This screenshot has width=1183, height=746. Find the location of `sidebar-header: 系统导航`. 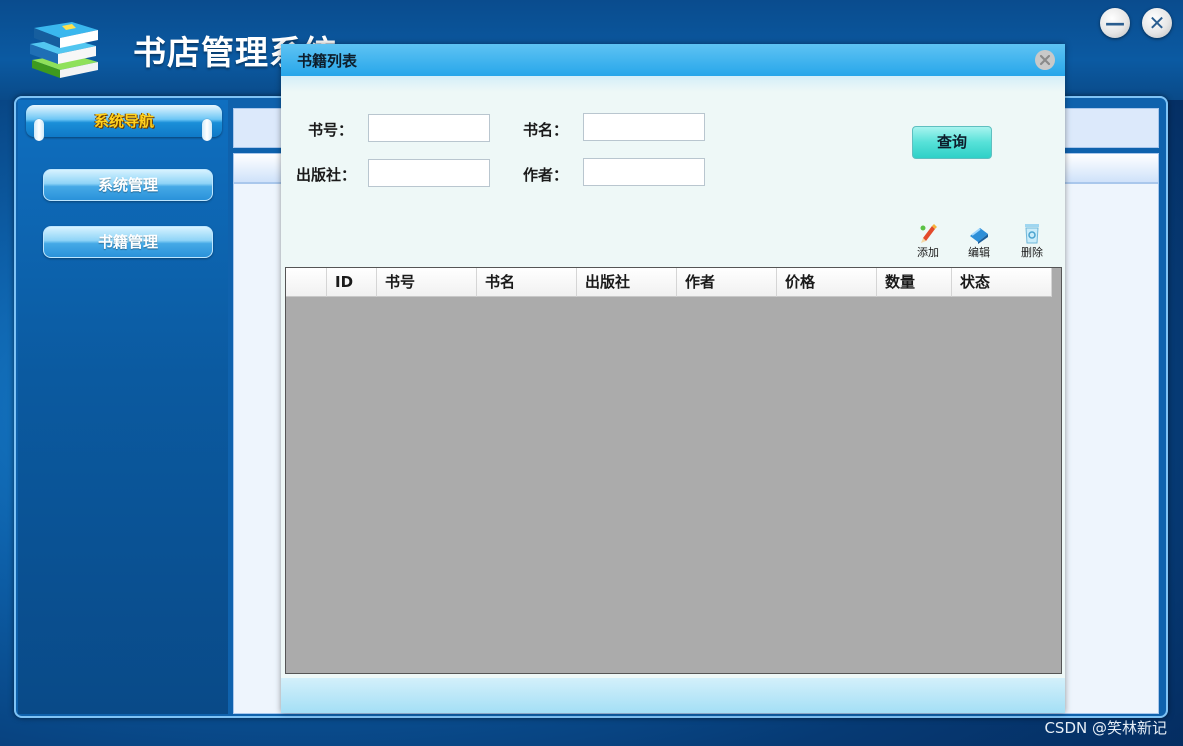

sidebar-header: 系统导航 is located at coordinates (124, 123).